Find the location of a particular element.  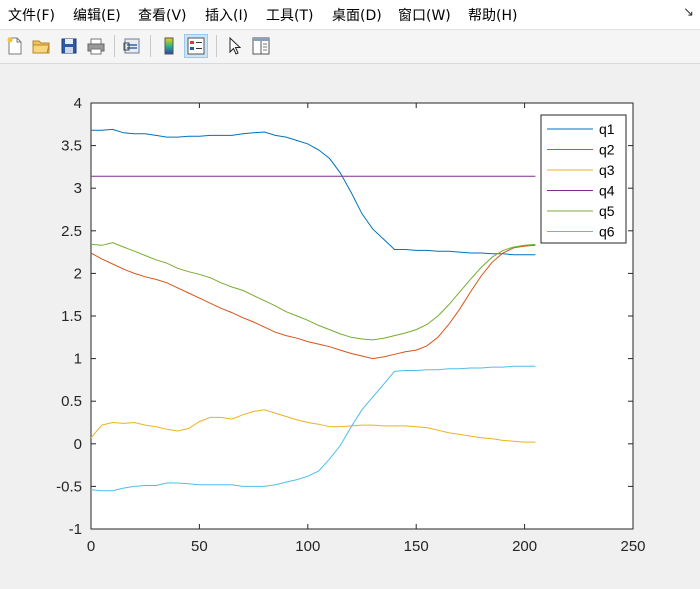

menu-file: 文件(F) is located at coordinates (31, 15).